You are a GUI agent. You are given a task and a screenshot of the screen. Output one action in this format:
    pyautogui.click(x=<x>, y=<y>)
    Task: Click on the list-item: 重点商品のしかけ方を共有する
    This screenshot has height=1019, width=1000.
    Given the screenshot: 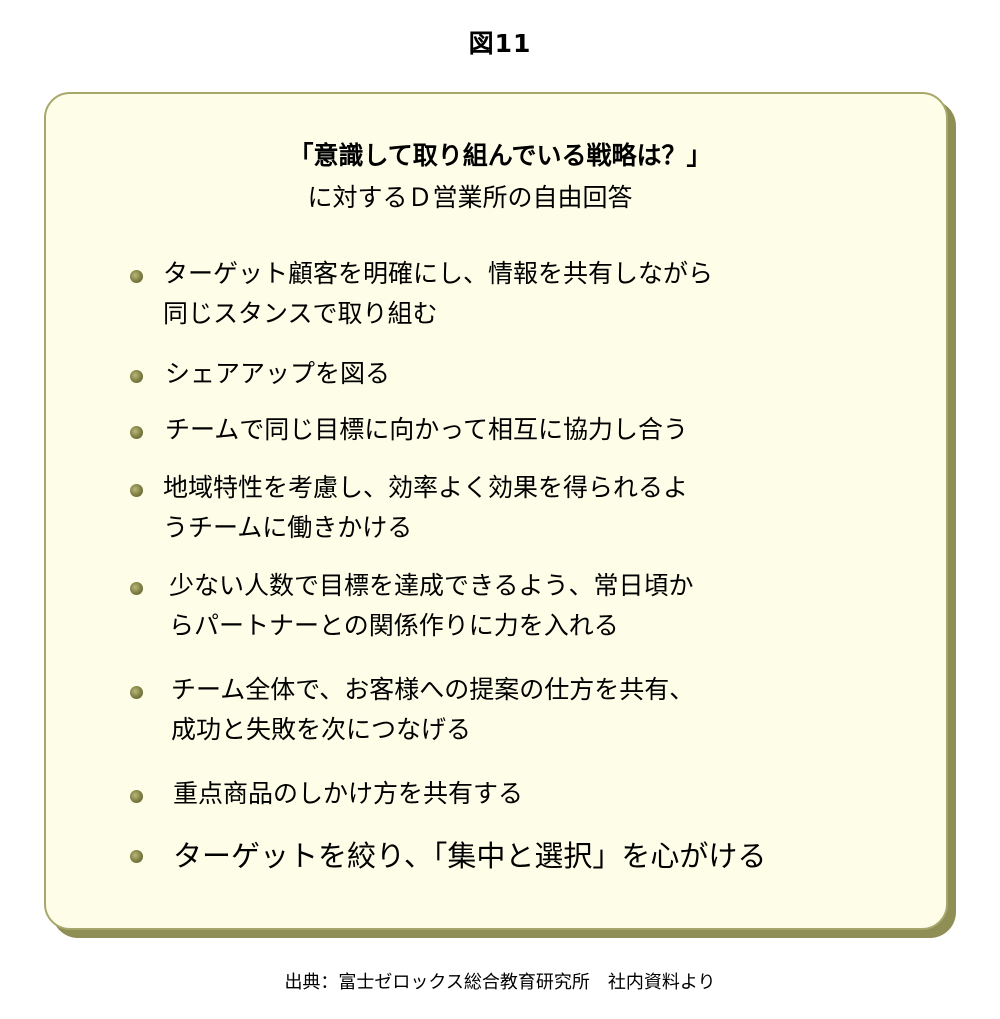 What is the action you would take?
    pyautogui.click(x=326, y=794)
    